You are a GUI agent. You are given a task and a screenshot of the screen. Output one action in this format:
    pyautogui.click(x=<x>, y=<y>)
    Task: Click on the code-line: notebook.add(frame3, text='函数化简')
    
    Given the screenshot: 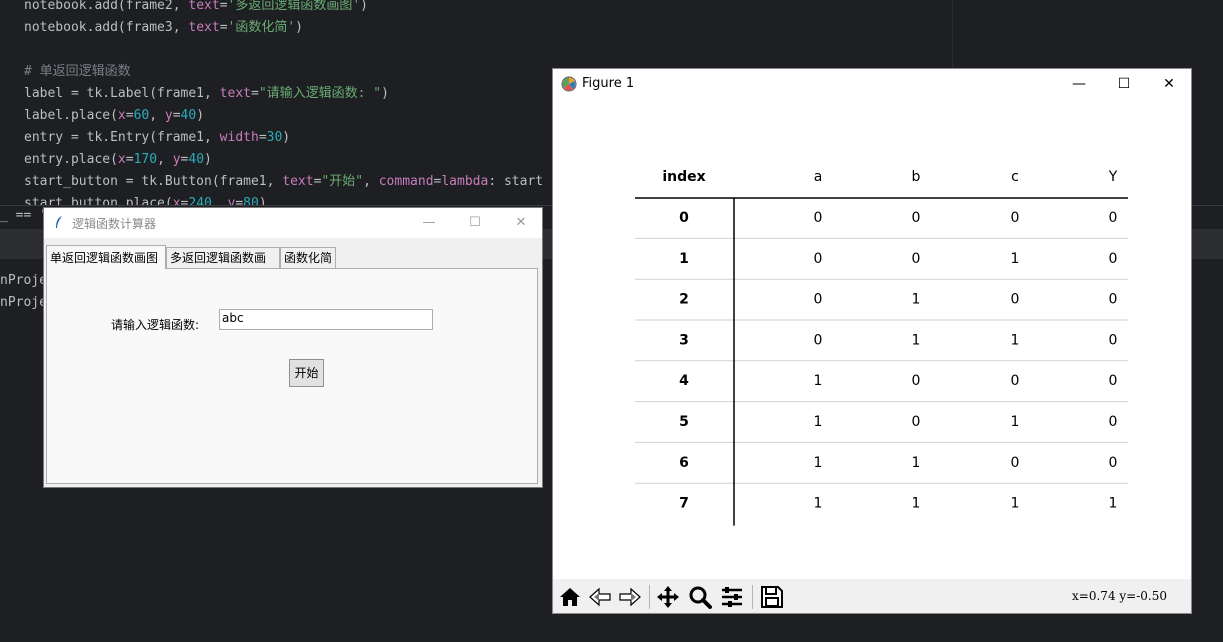 What is the action you would take?
    pyautogui.click(x=163, y=28)
    